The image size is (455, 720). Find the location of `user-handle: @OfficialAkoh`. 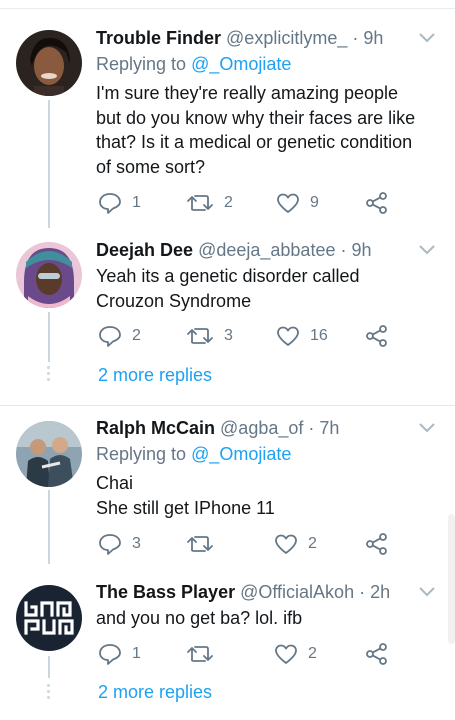

user-handle: @OfficialAkoh is located at coordinates (297, 592).